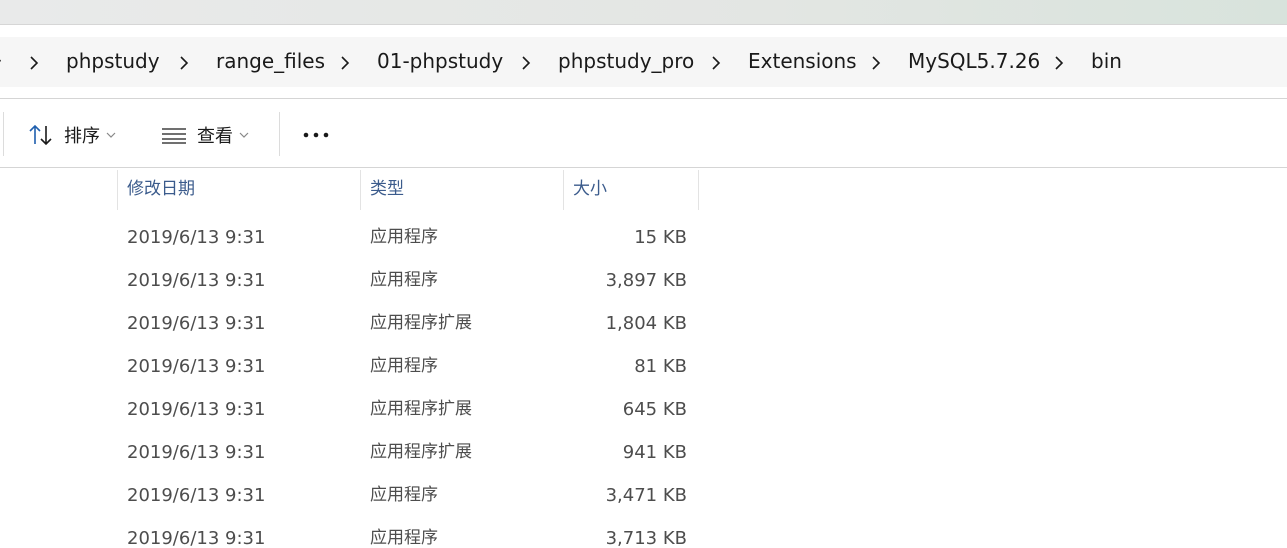  I want to click on file-size: 941 KB, so click(654, 452).